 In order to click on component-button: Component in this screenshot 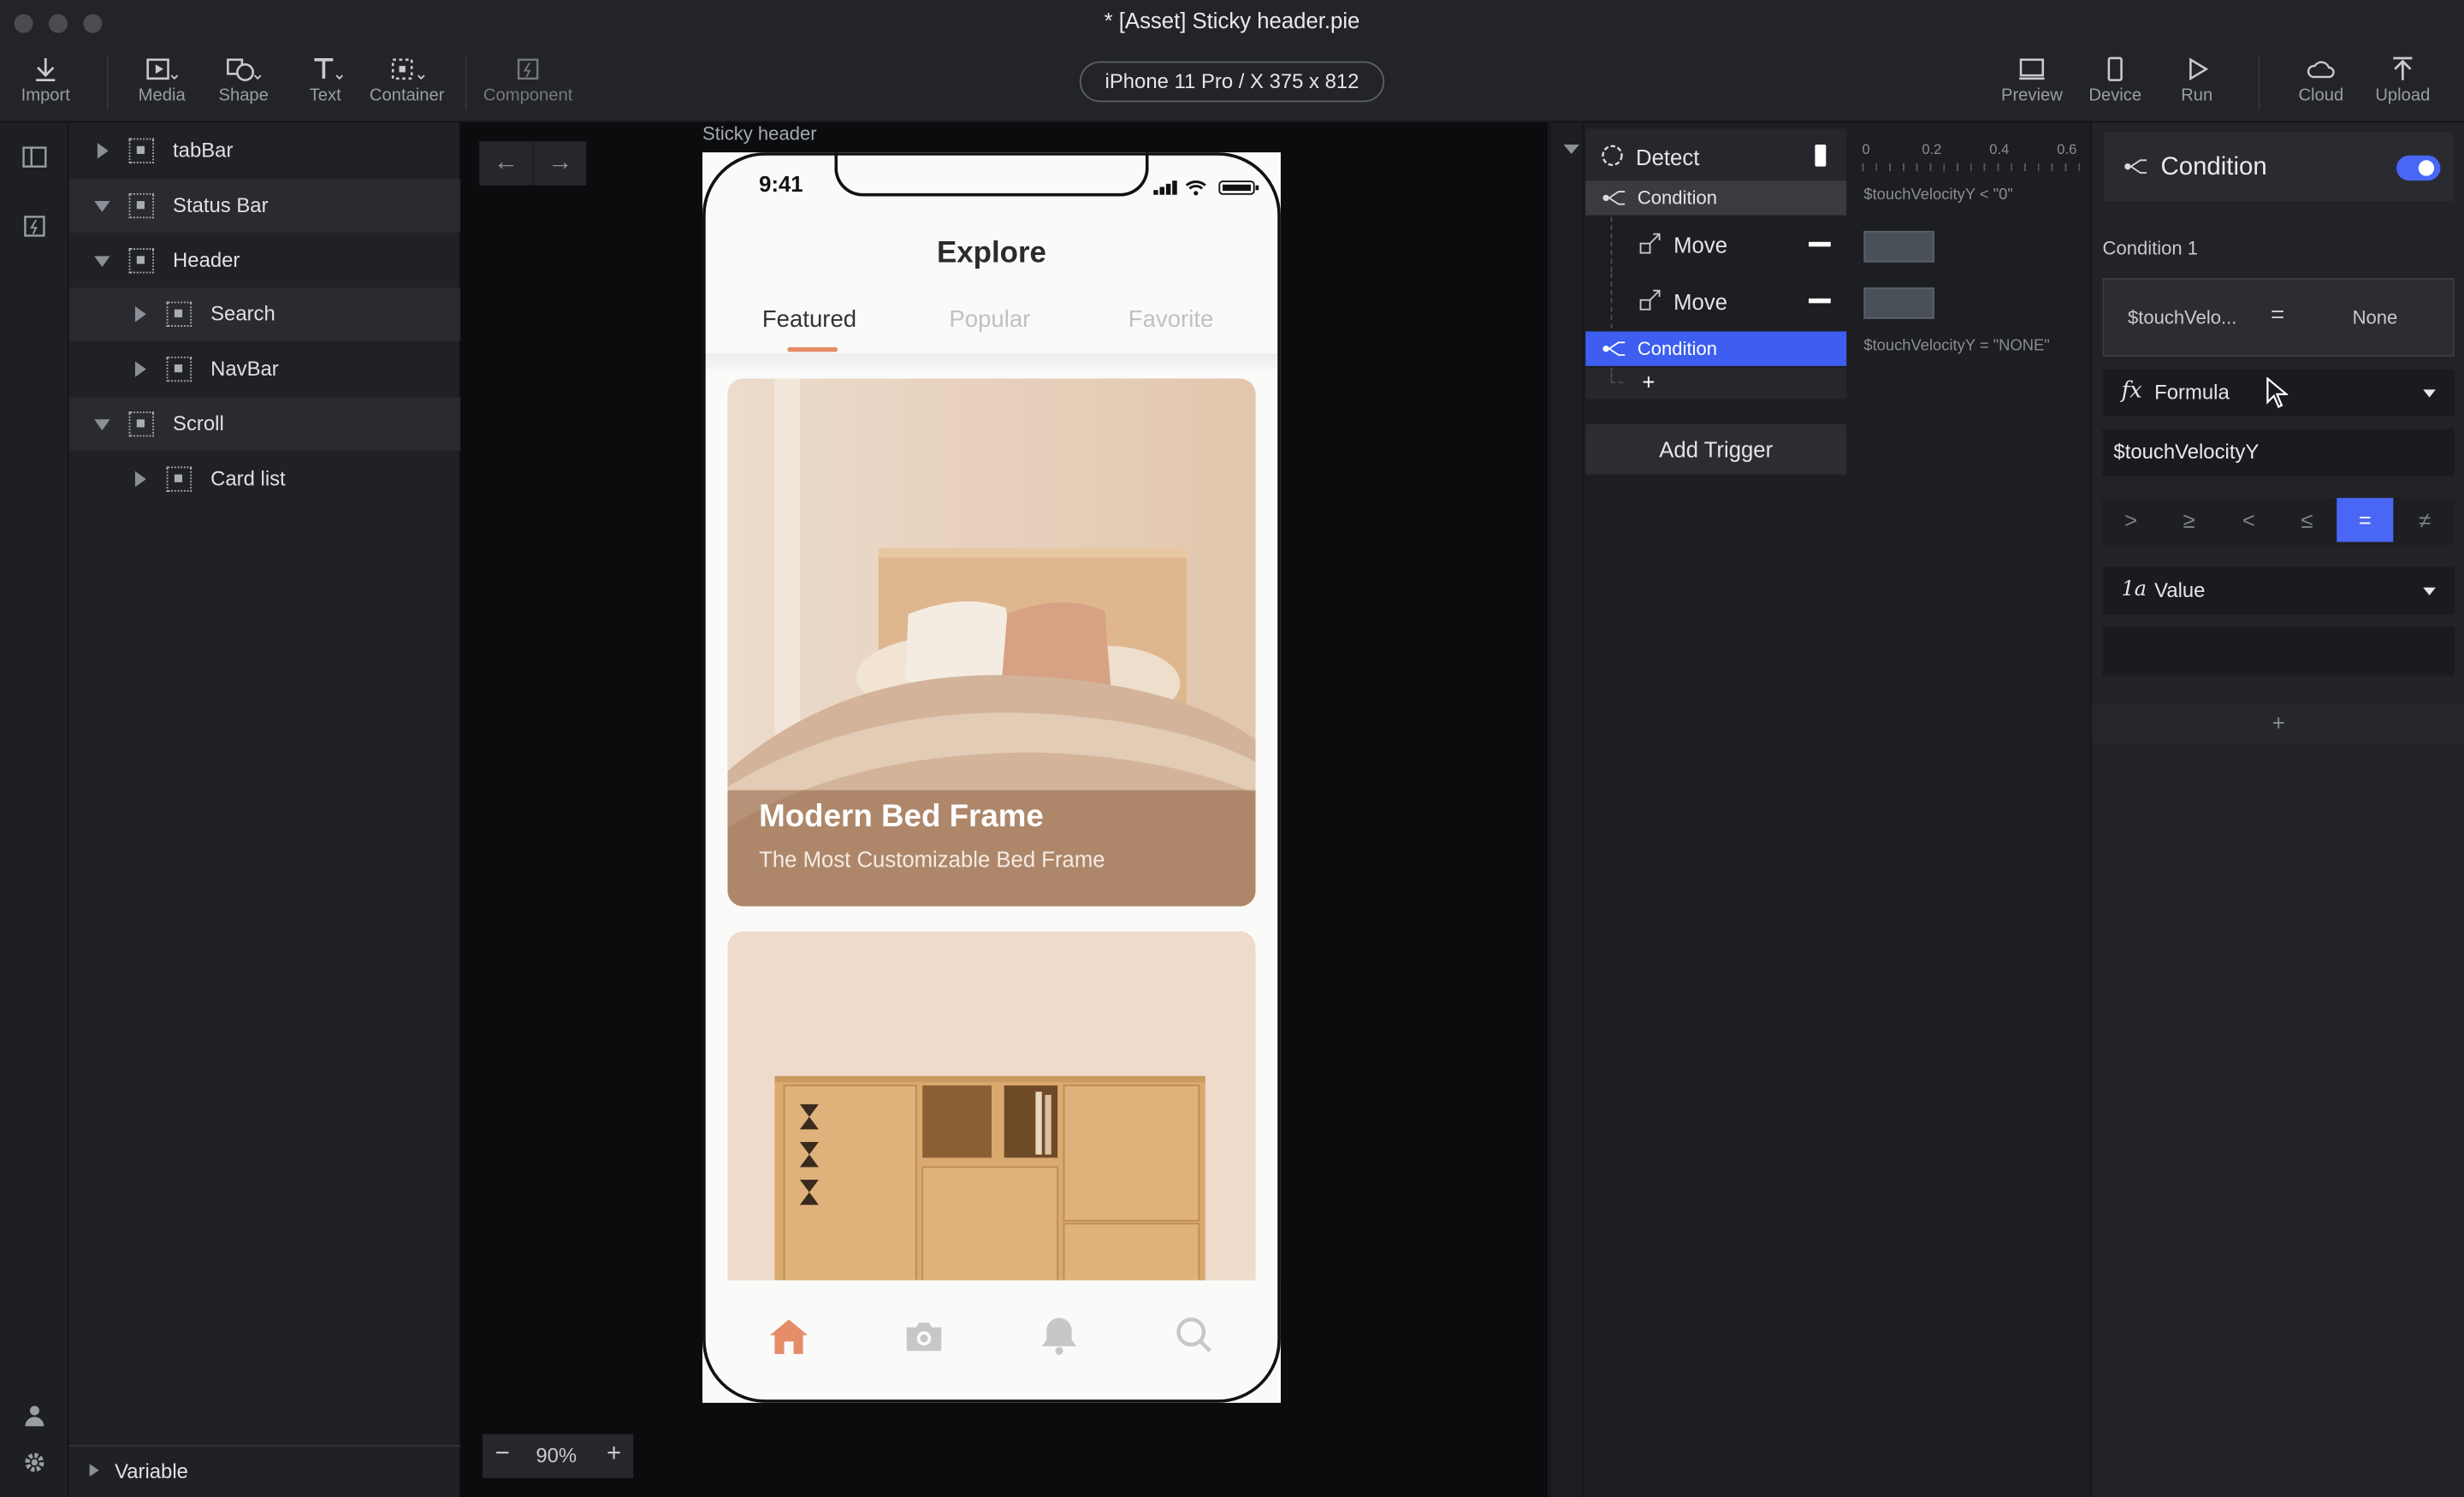, I will do `click(528, 80)`.